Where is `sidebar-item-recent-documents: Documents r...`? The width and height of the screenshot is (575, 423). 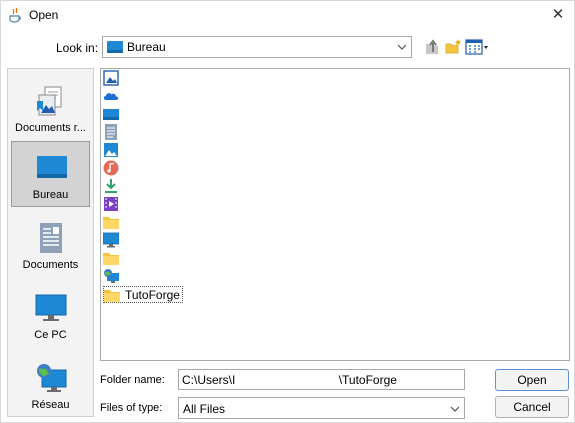 sidebar-item-recent-documents: Documents r... is located at coordinates (50, 108).